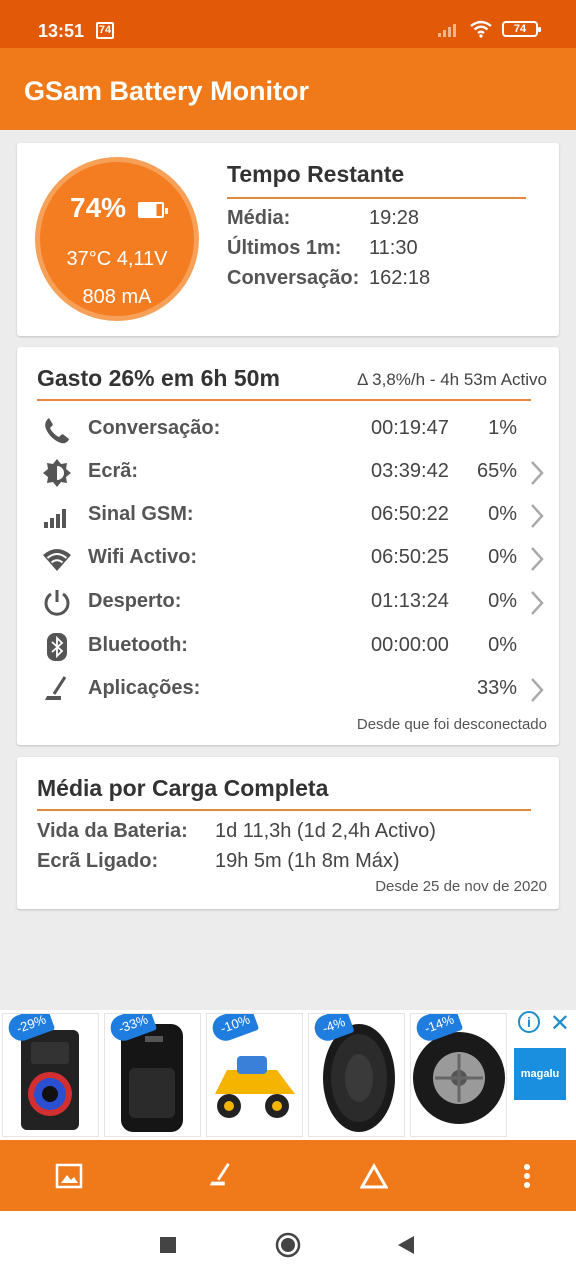 Image resolution: width=576 pixels, height=1280 pixels. Describe the element at coordinates (61, 31) in the screenshot. I see `status-time: 13:51` at that location.